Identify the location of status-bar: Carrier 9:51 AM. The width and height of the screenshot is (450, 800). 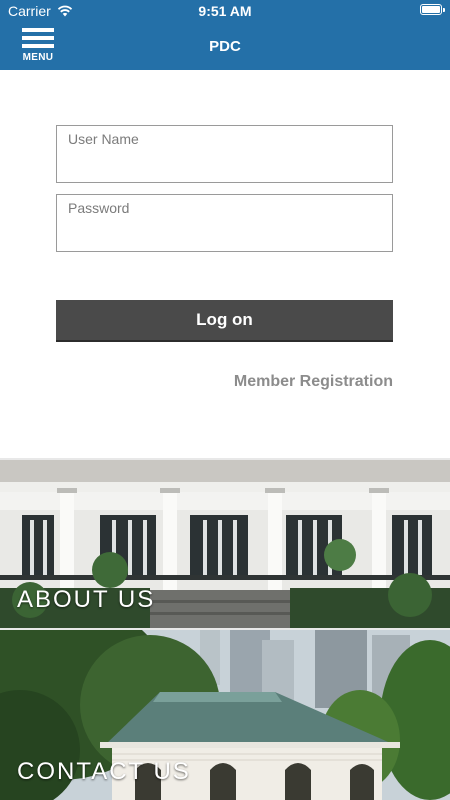
(225, 11).